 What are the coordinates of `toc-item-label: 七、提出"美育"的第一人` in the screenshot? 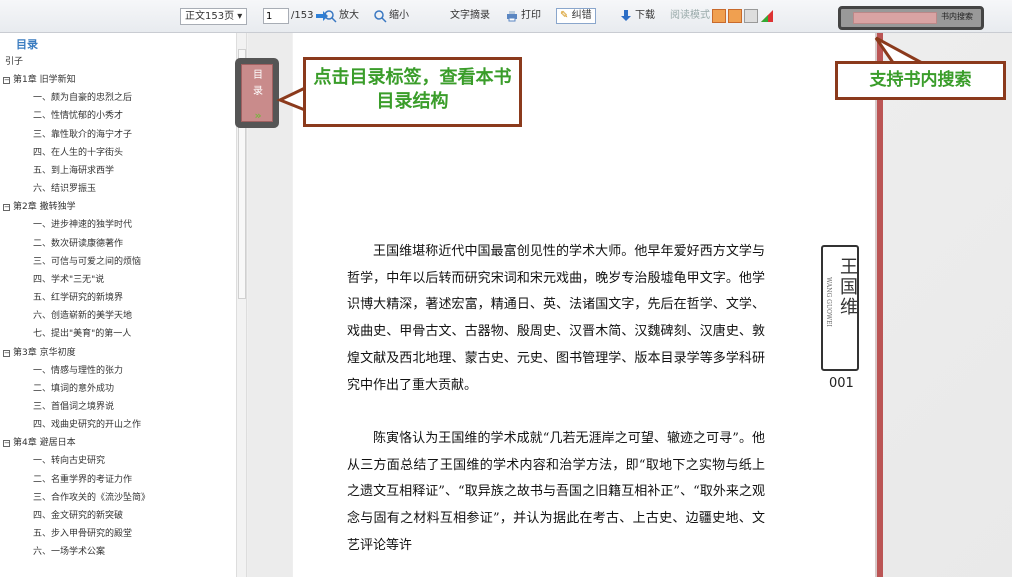 It's located at (82, 334).